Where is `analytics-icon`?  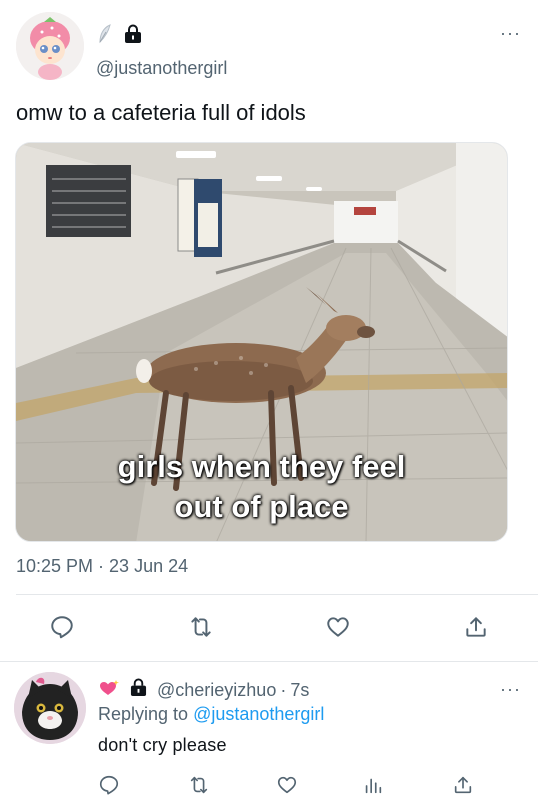 analytics-icon is located at coordinates (373, 786).